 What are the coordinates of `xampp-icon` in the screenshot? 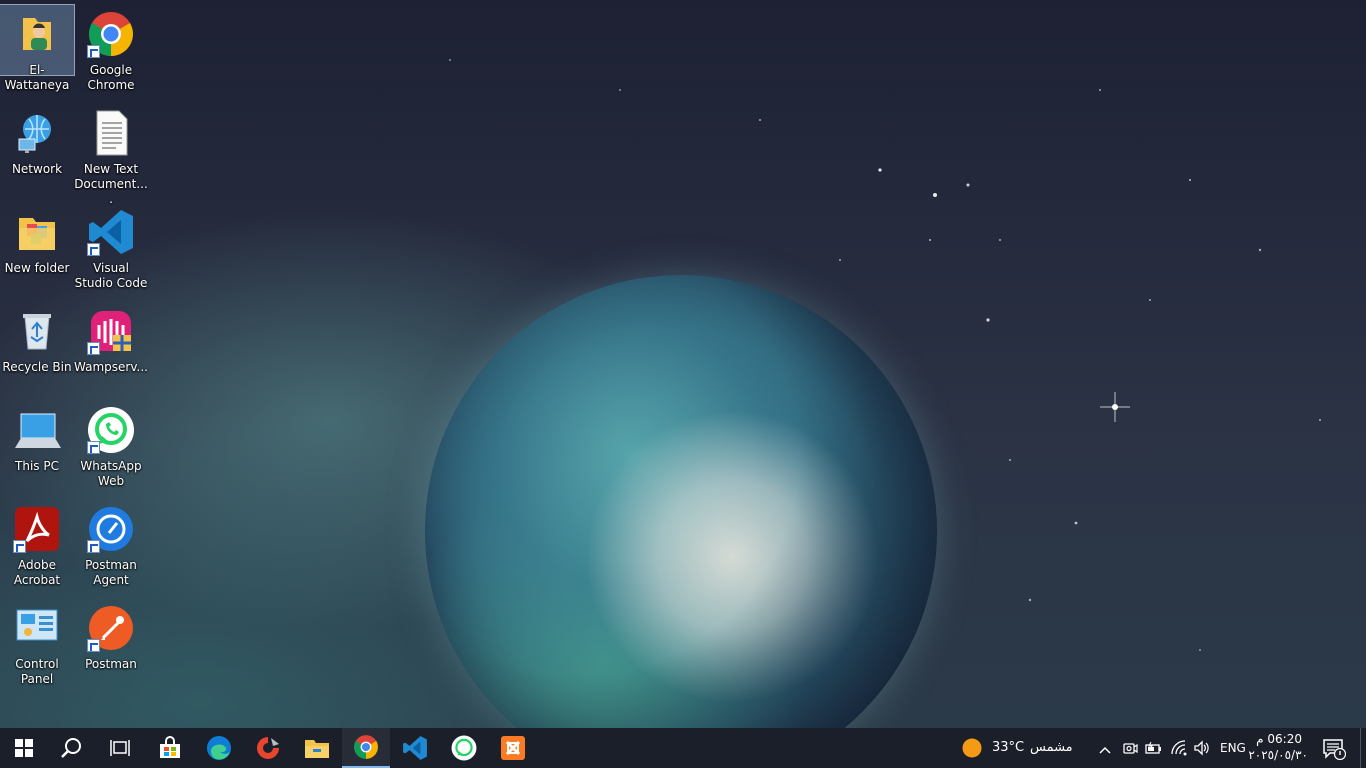 It's located at (513, 748).